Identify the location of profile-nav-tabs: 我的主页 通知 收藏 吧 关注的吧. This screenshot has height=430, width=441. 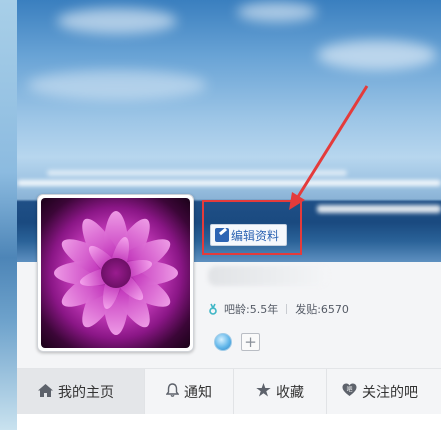
(229, 391).